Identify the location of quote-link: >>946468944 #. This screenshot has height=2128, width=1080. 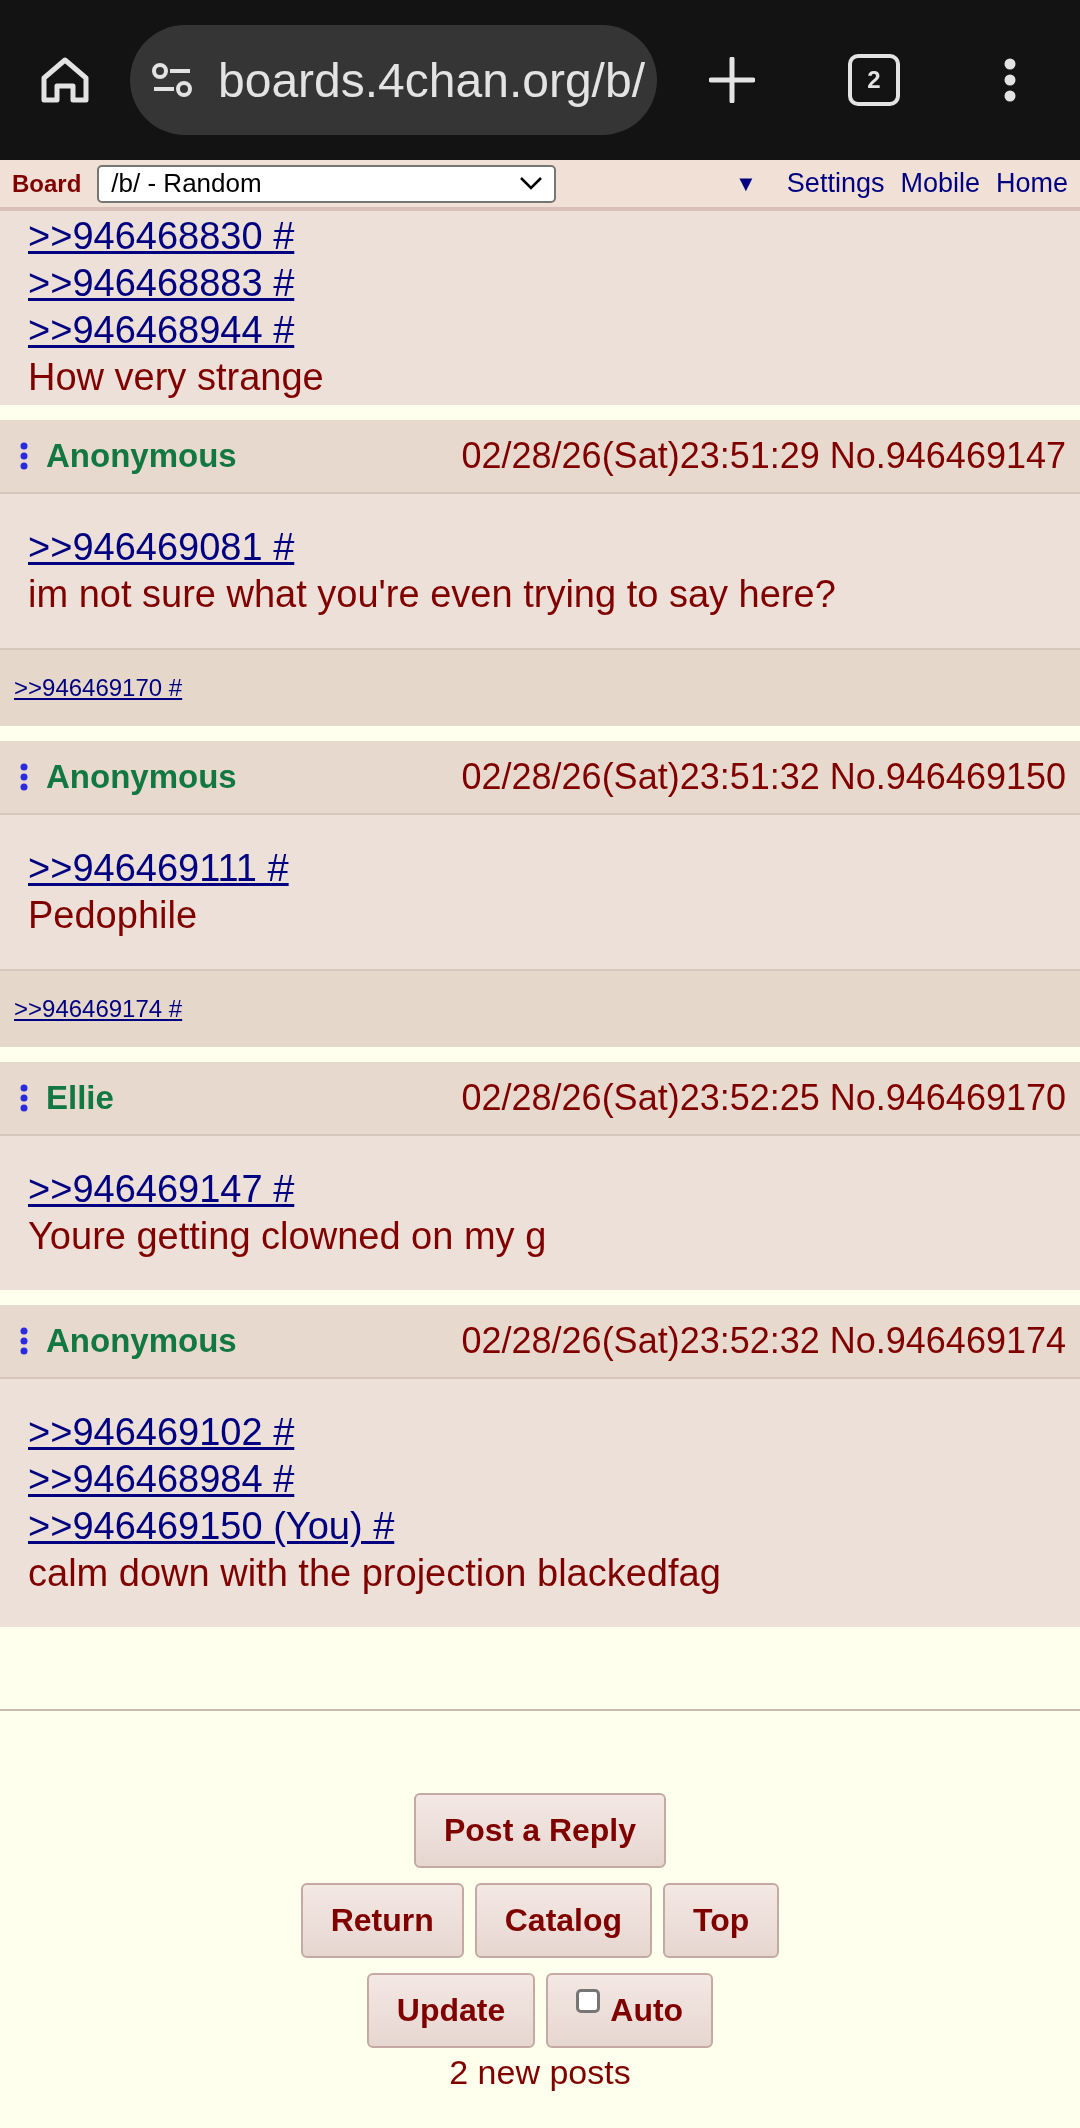
(161, 330).